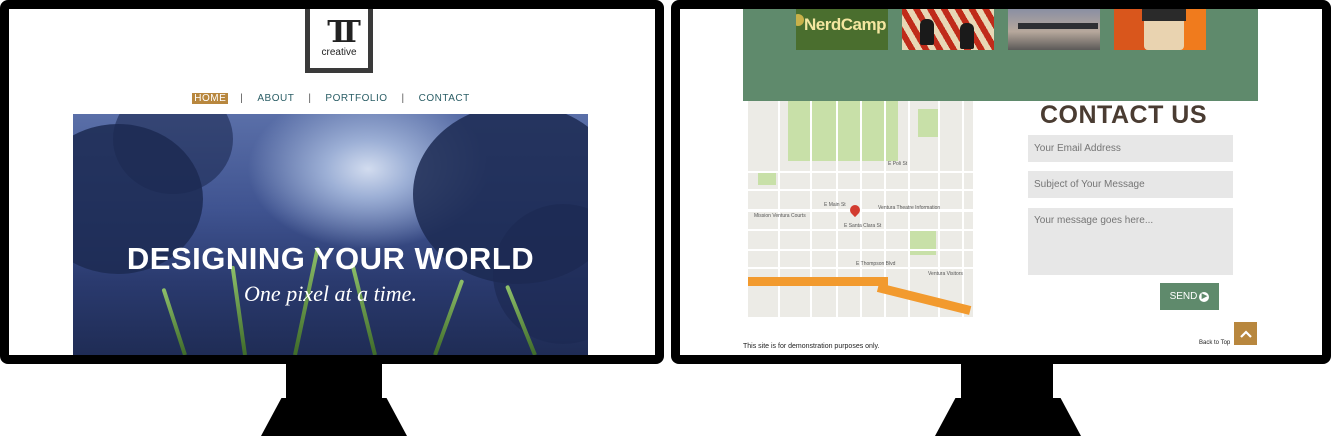 The width and height of the screenshot is (1331, 436). What do you see at coordinates (1054, 29) in the screenshot?
I see `portfolio-thumb-bridge` at bounding box center [1054, 29].